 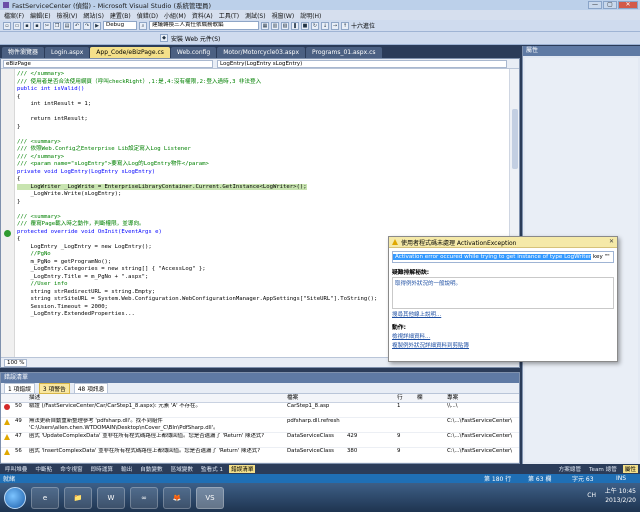 I want to click on copy-details-link: 複製例外狀況詳細資料到剪貼簿, so click(x=503, y=345).